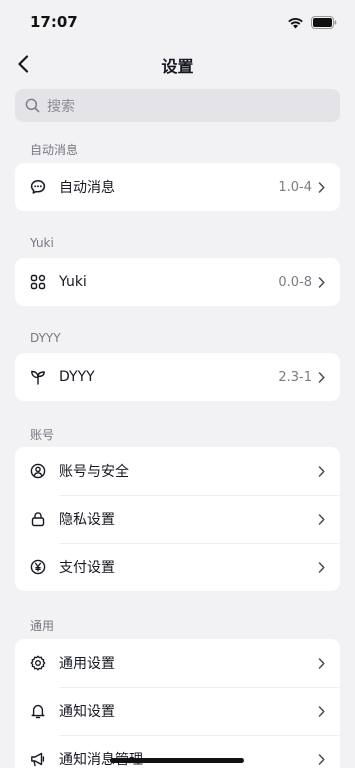  I want to click on row-label: 支付设置, so click(87, 568).